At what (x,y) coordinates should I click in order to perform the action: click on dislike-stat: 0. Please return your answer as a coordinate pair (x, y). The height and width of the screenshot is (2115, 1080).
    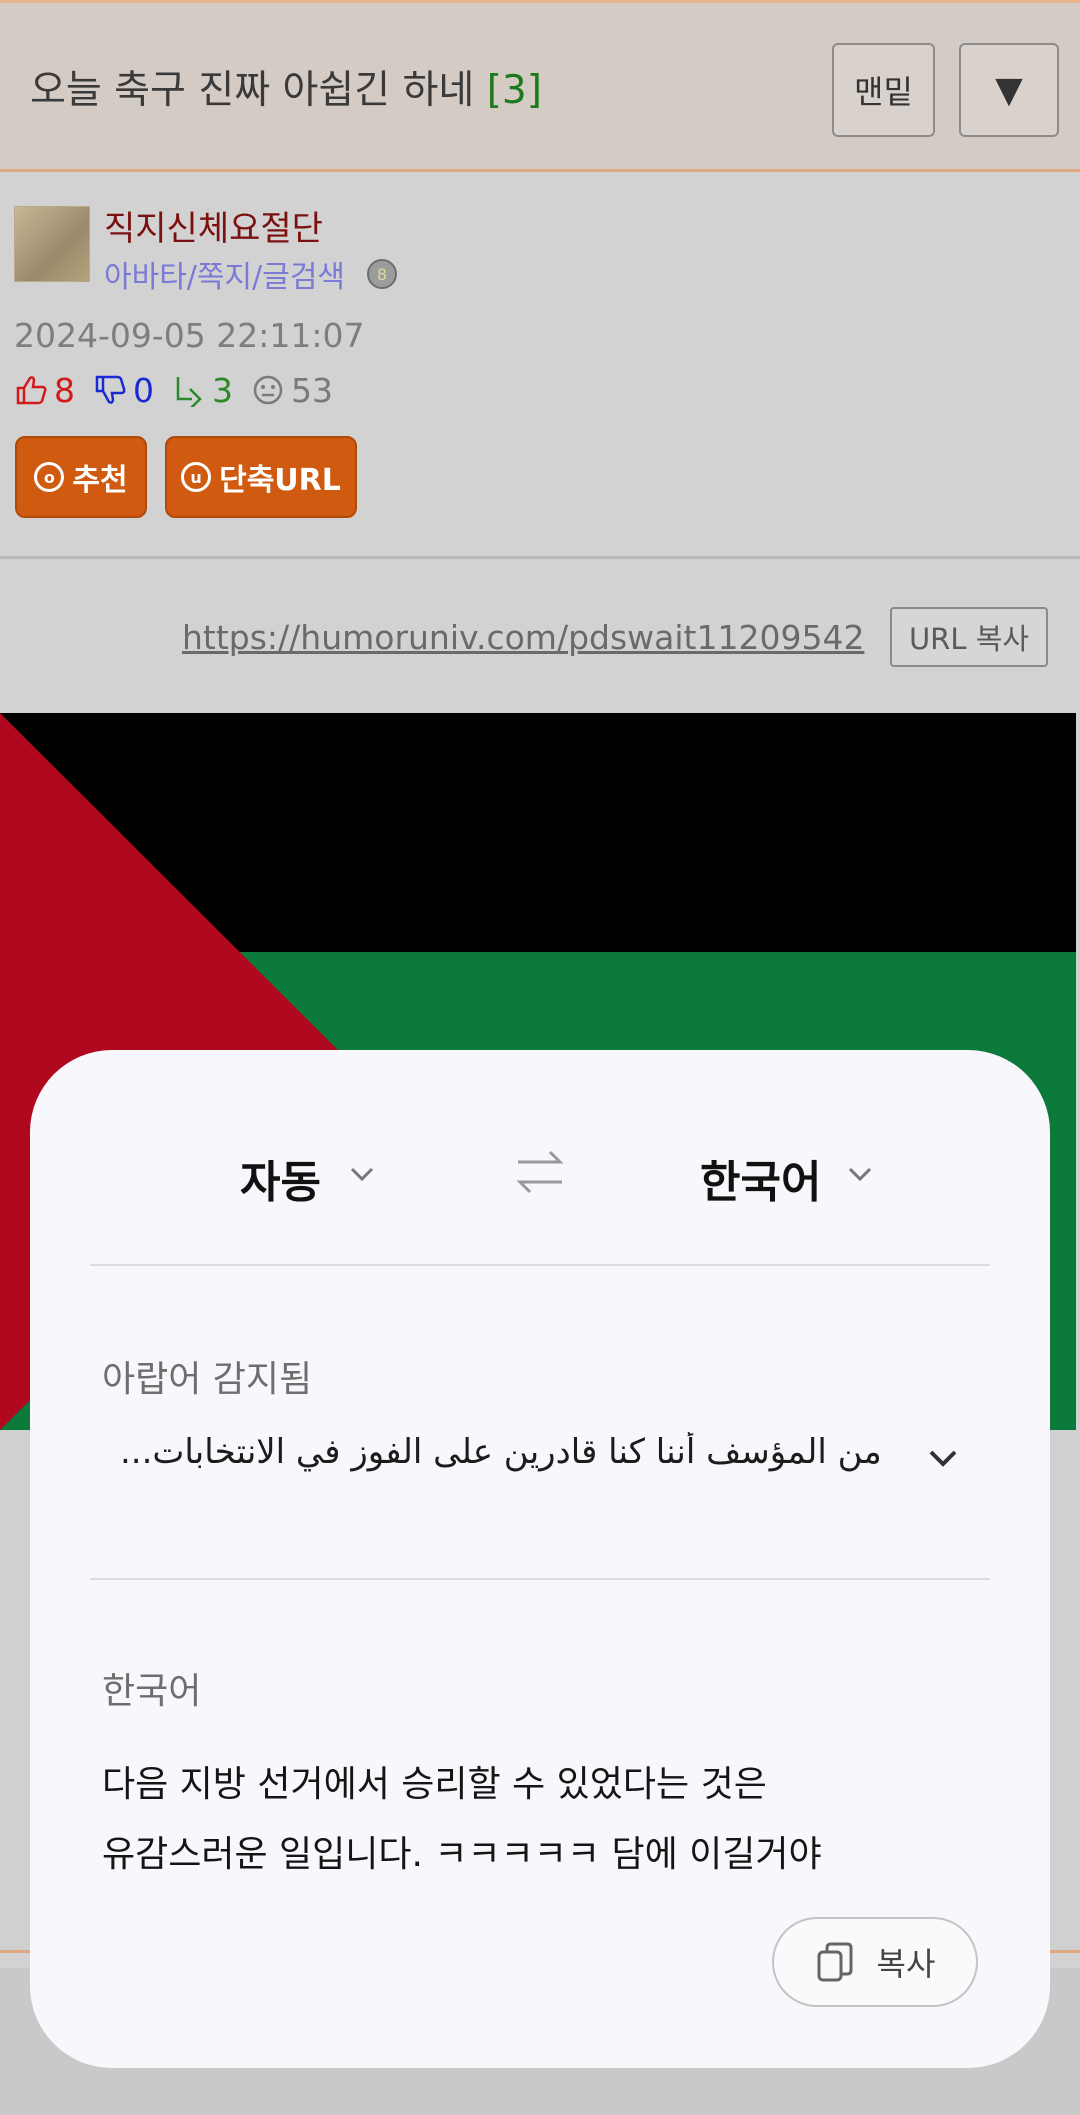
    Looking at the image, I should click on (123, 390).